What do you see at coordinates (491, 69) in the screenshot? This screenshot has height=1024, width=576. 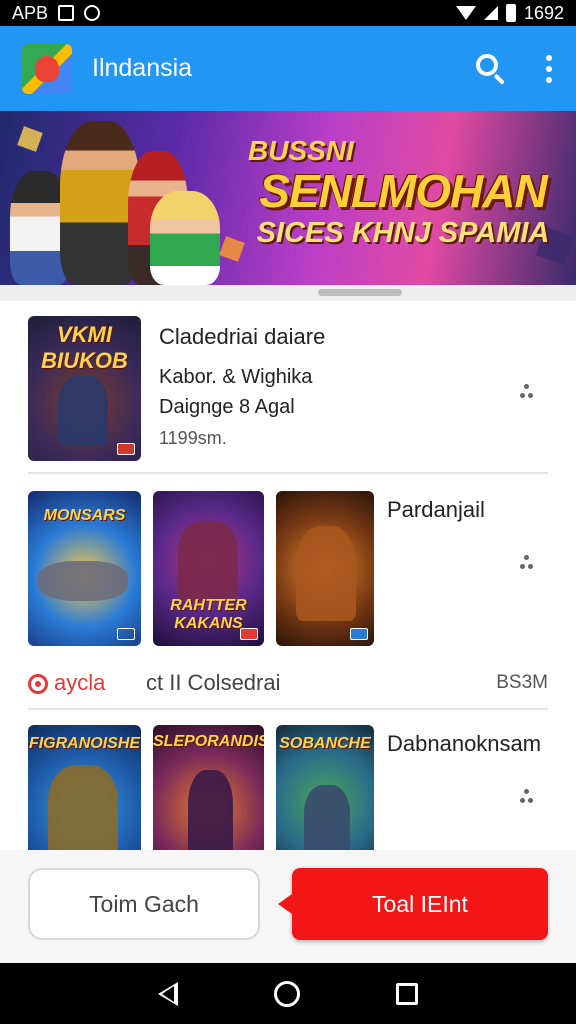 I see `search-icon` at bounding box center [491, 69].